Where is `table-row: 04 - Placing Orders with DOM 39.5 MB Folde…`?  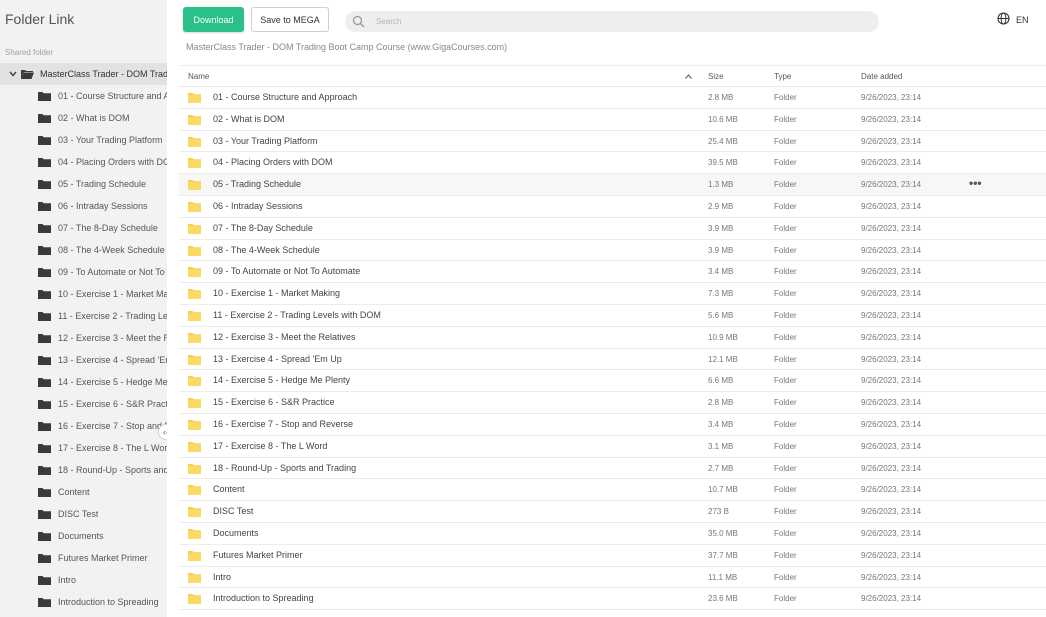 table-row: 04 - Placing Orders with DOM 39.5 MB Folde… is located at coordinates (612, 163).